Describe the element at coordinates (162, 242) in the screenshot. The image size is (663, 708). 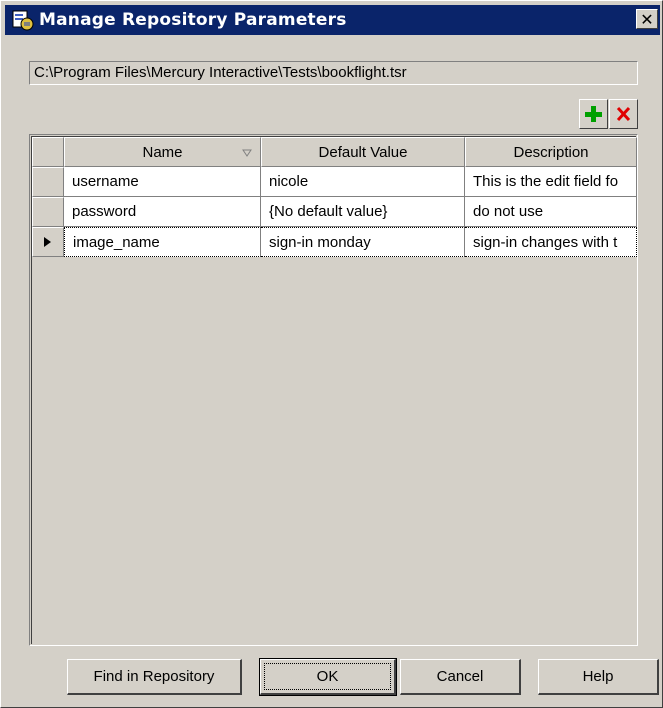
I see `parameter-name-cell: image_name` at that location.